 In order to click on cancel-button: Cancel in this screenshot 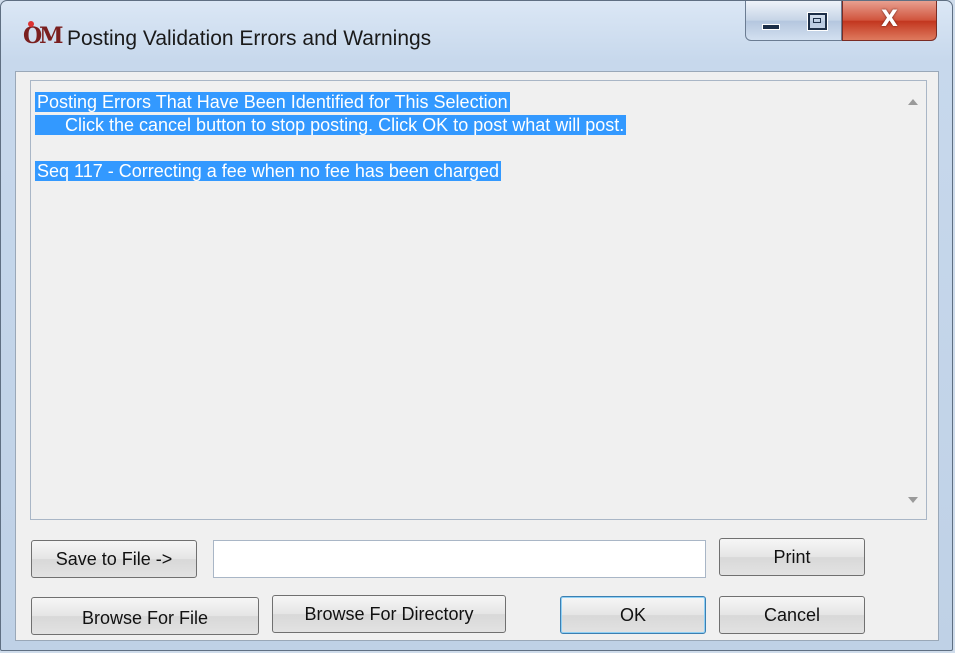, I will do `click(792, 615)`.